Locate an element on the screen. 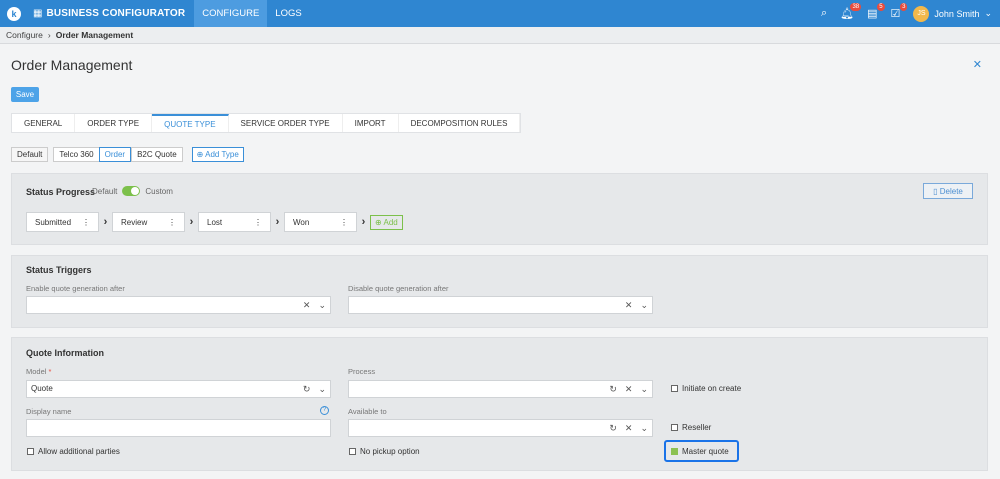  no-pickup-option-checkbox: No pickup option is located at coordinates (384, 451).